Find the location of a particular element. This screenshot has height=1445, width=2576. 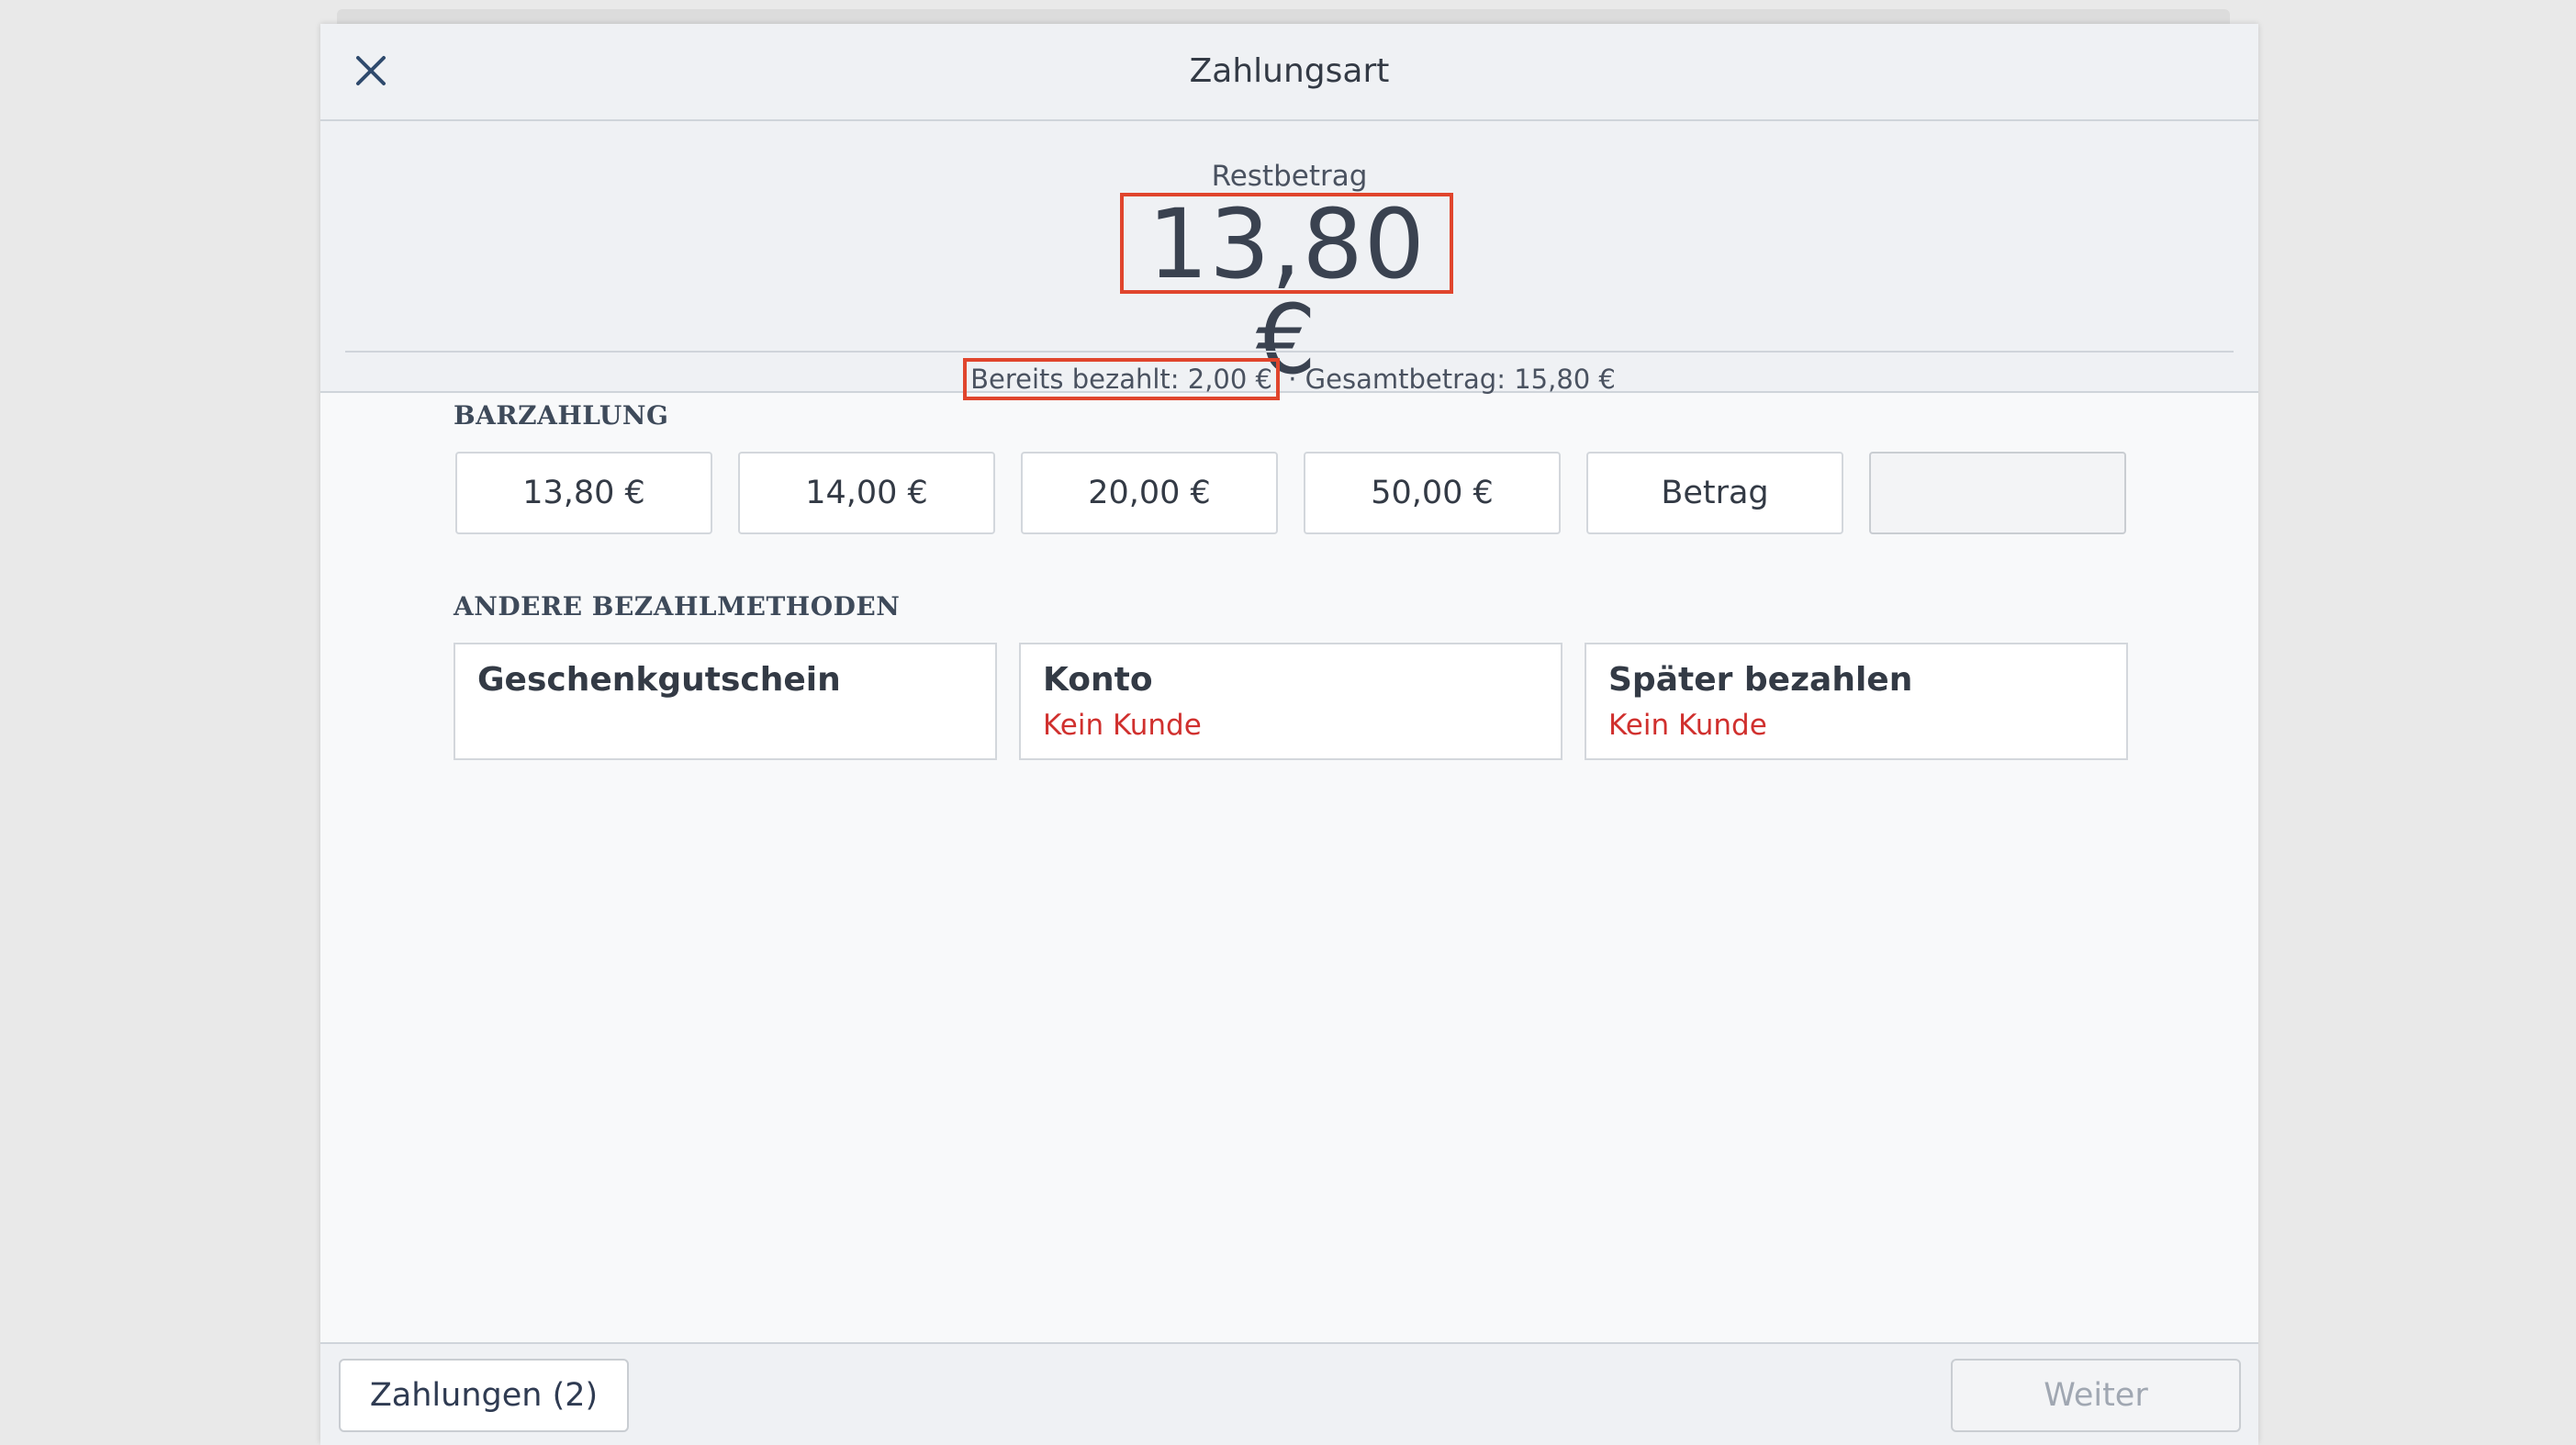

account-method: Konto Kein Kunde is located at coordinates (1290, 701).